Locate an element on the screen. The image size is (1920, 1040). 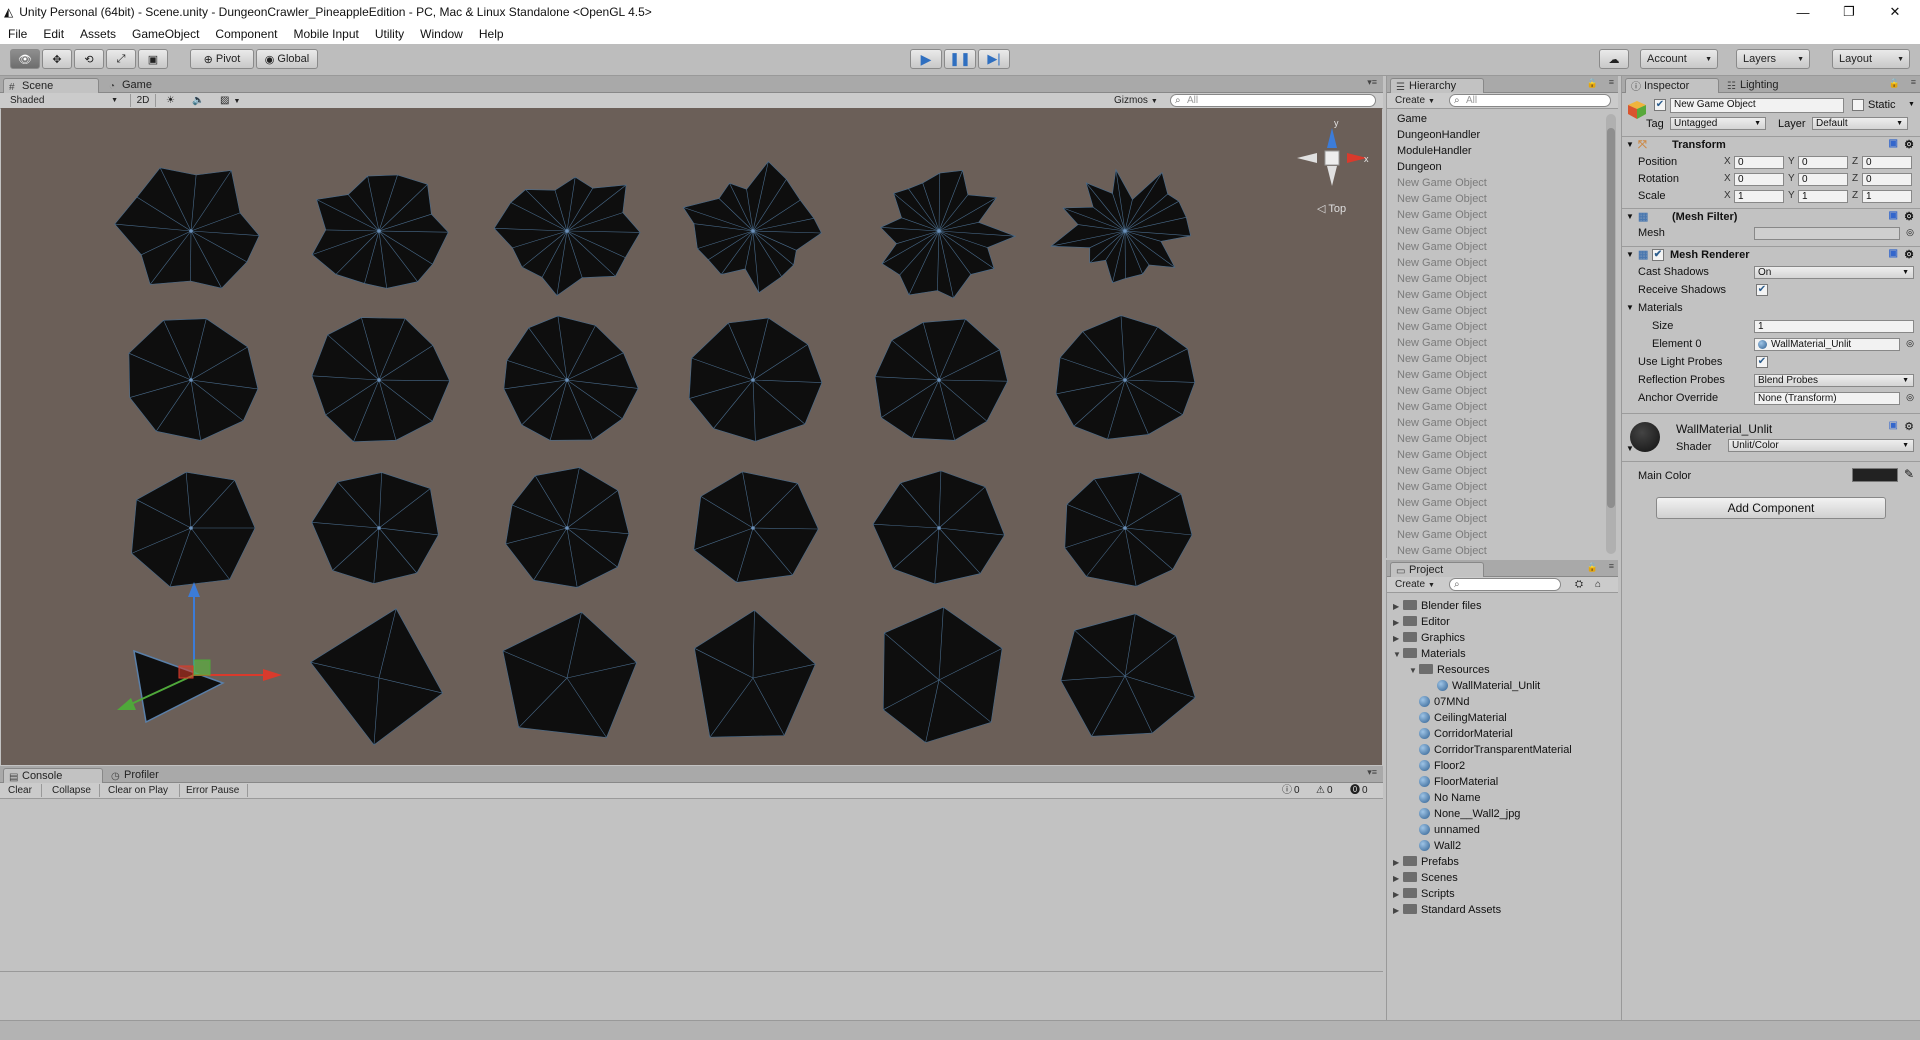
clear-button: Clear is located at coordinates (23, 790).